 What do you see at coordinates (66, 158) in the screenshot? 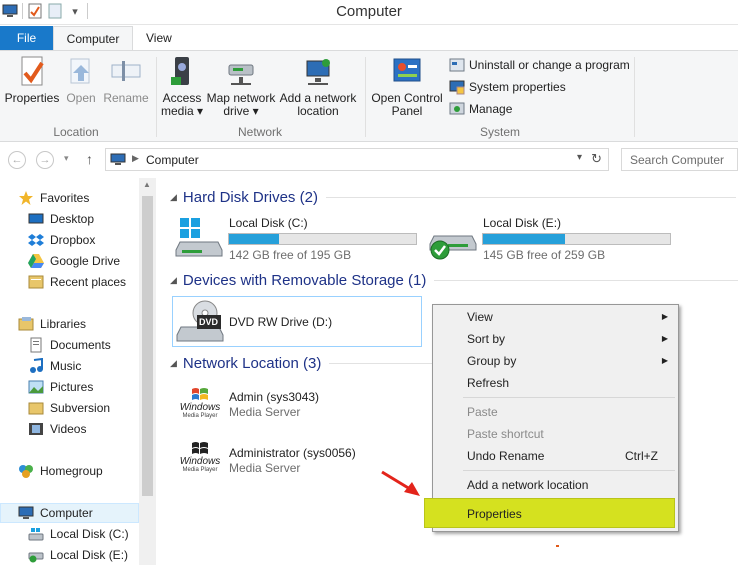
I see `recent-locations-dropdown-icon: ▾` at bounding box center [66, 158].